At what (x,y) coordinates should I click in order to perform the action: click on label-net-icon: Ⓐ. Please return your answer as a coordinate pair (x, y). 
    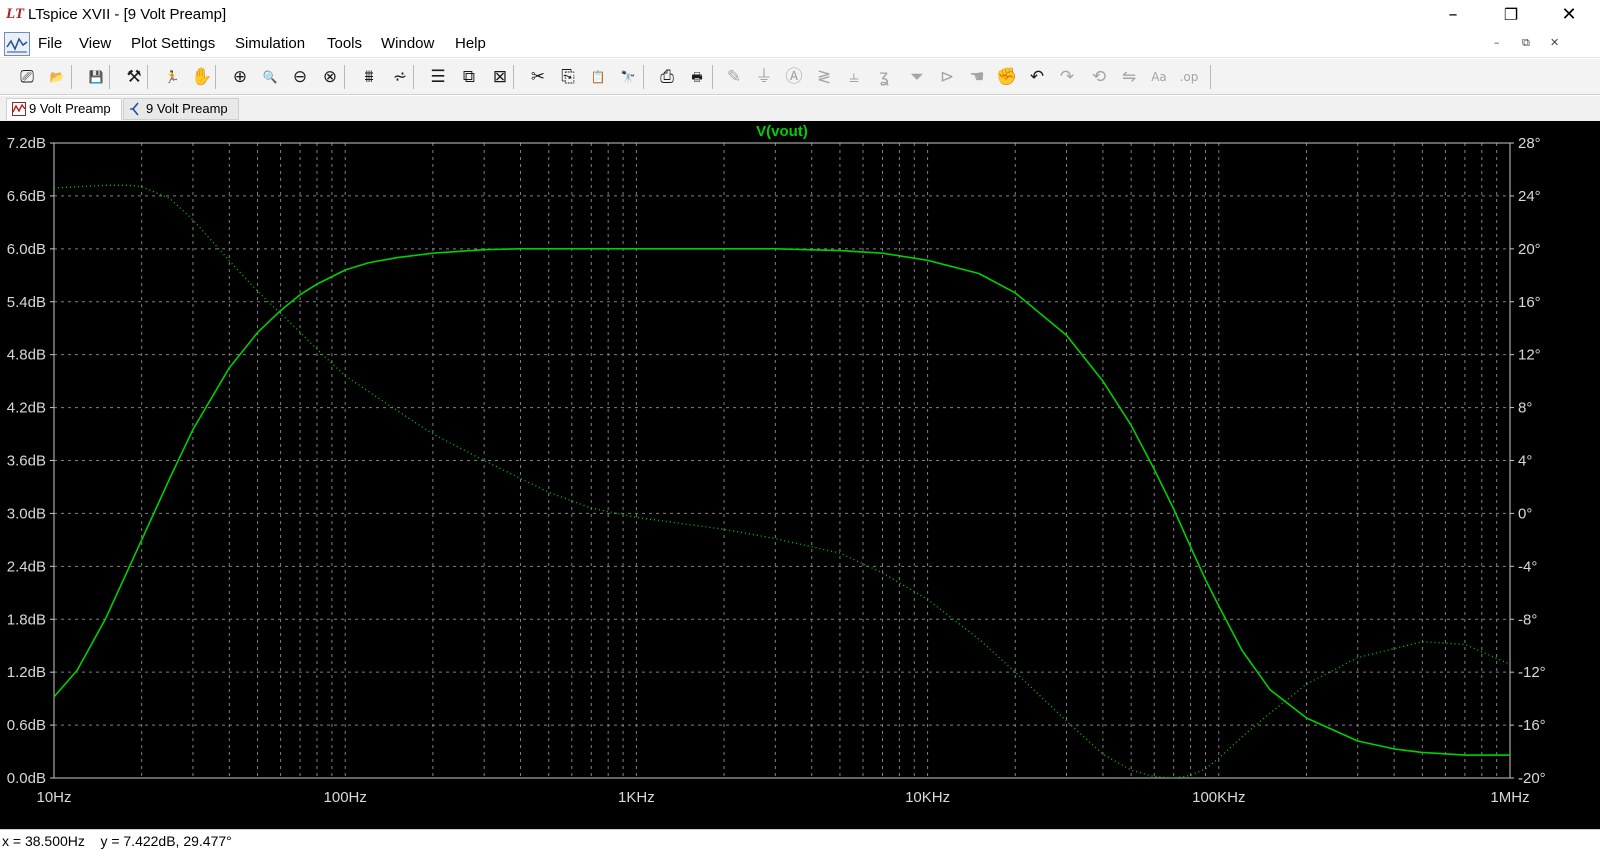
    Looking at the image, I should click on (794, 77).